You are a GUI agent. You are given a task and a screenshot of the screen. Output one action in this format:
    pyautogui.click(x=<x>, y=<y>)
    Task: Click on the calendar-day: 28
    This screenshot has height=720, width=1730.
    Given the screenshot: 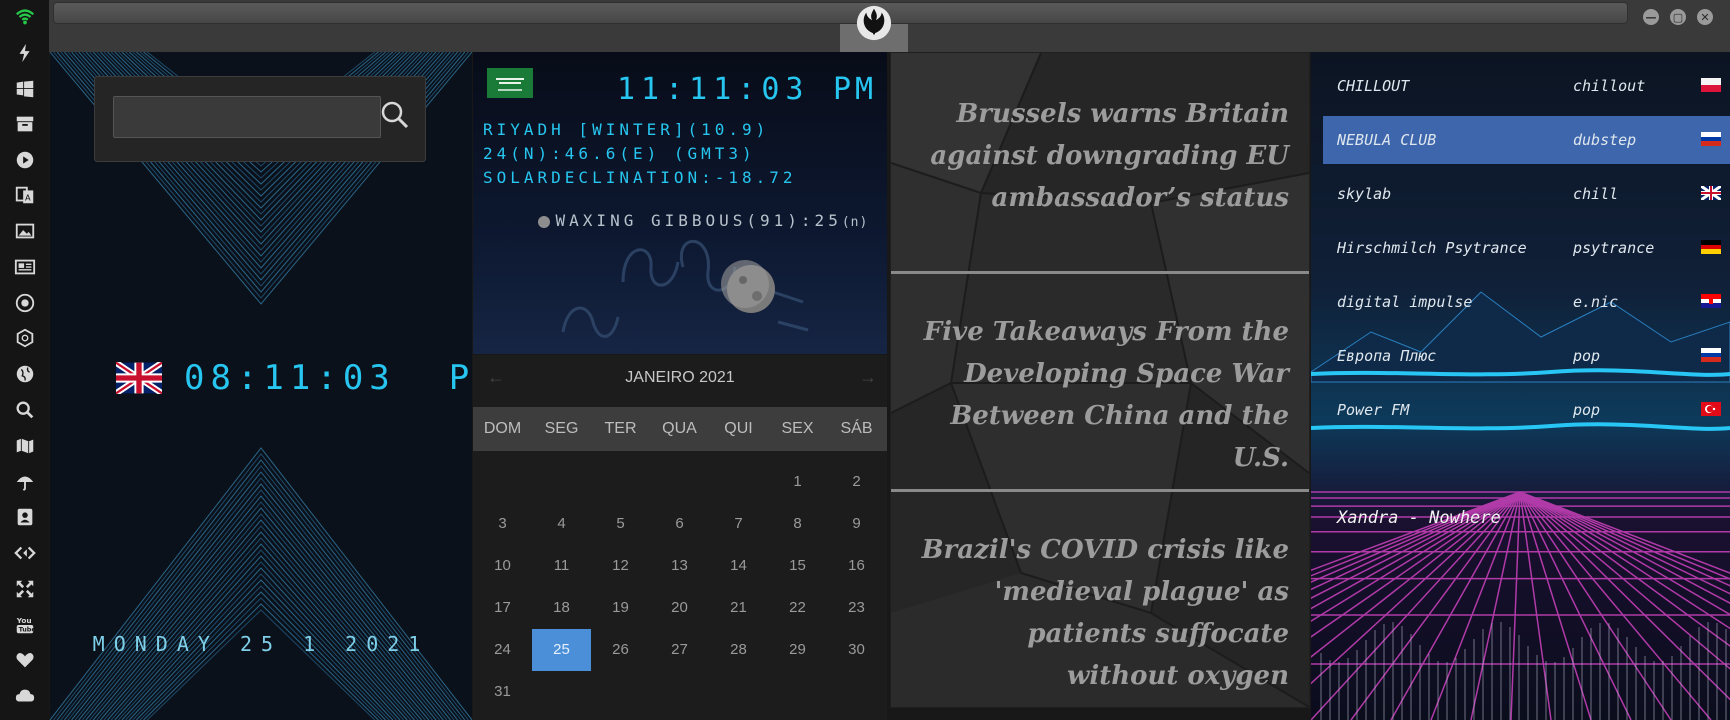 What is the action you would take?
    pyautogui.click(x=738, y=650)
    